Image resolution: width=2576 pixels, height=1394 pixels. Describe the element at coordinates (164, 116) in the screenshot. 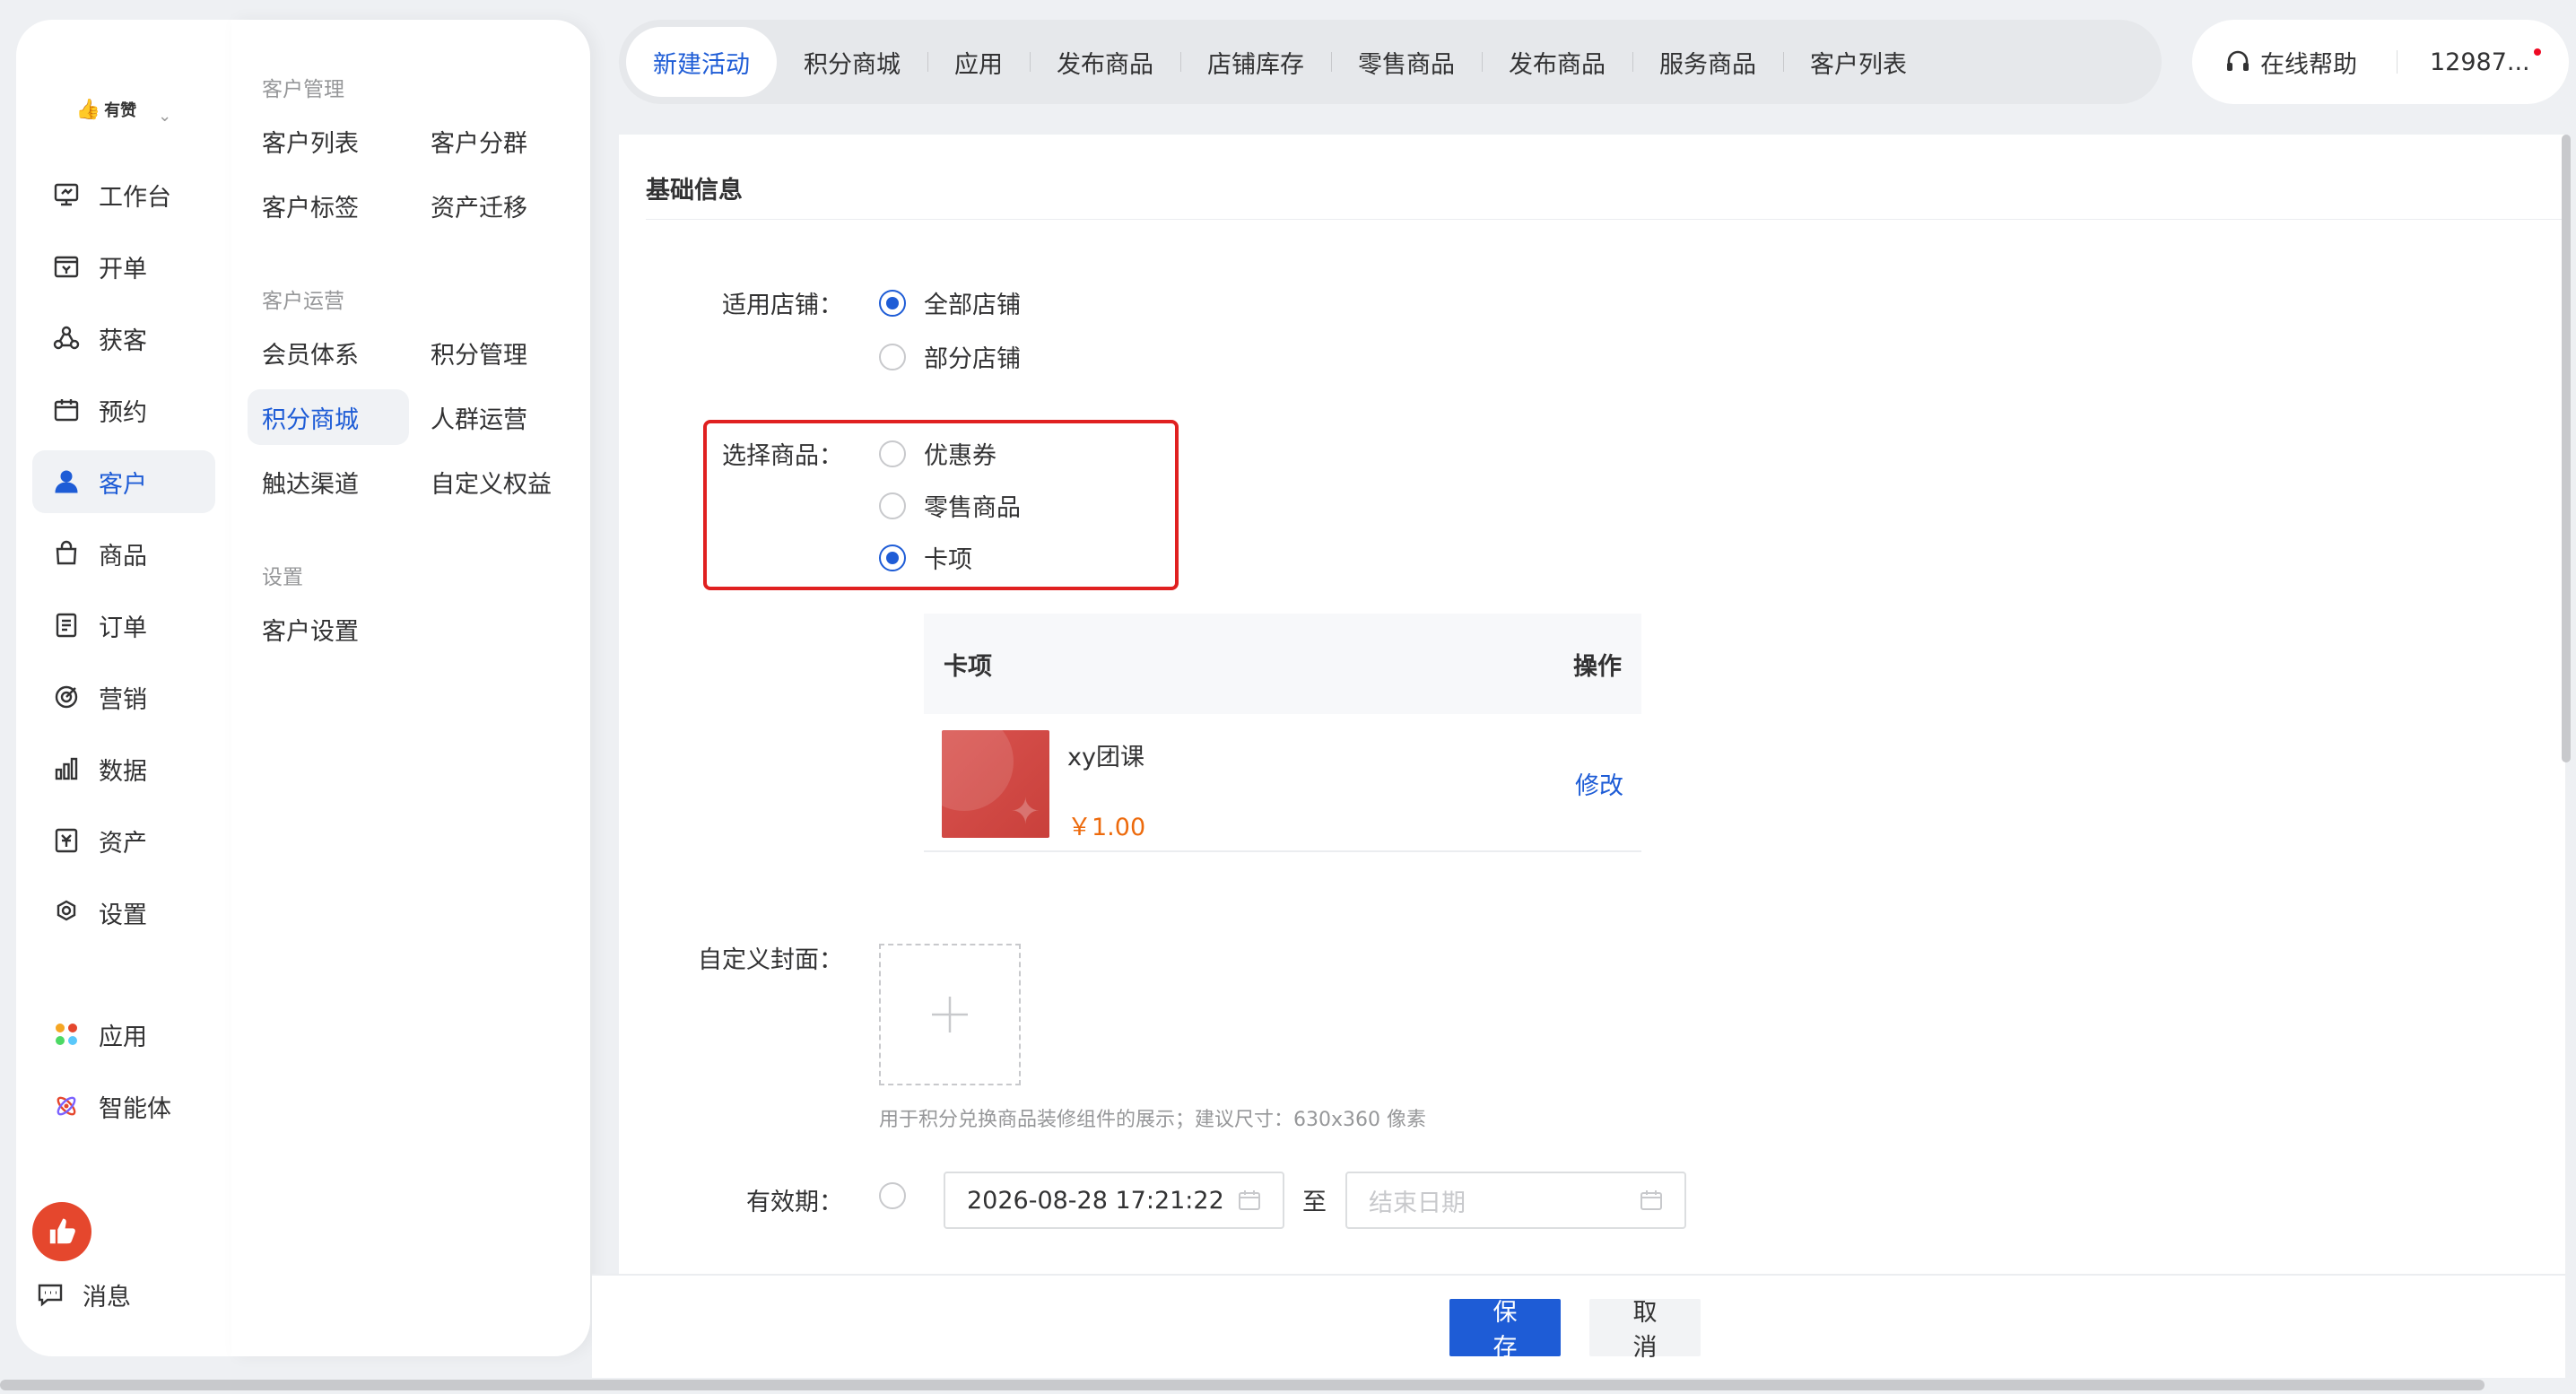

I see `chevron-down-icon: ⌄` at that location.